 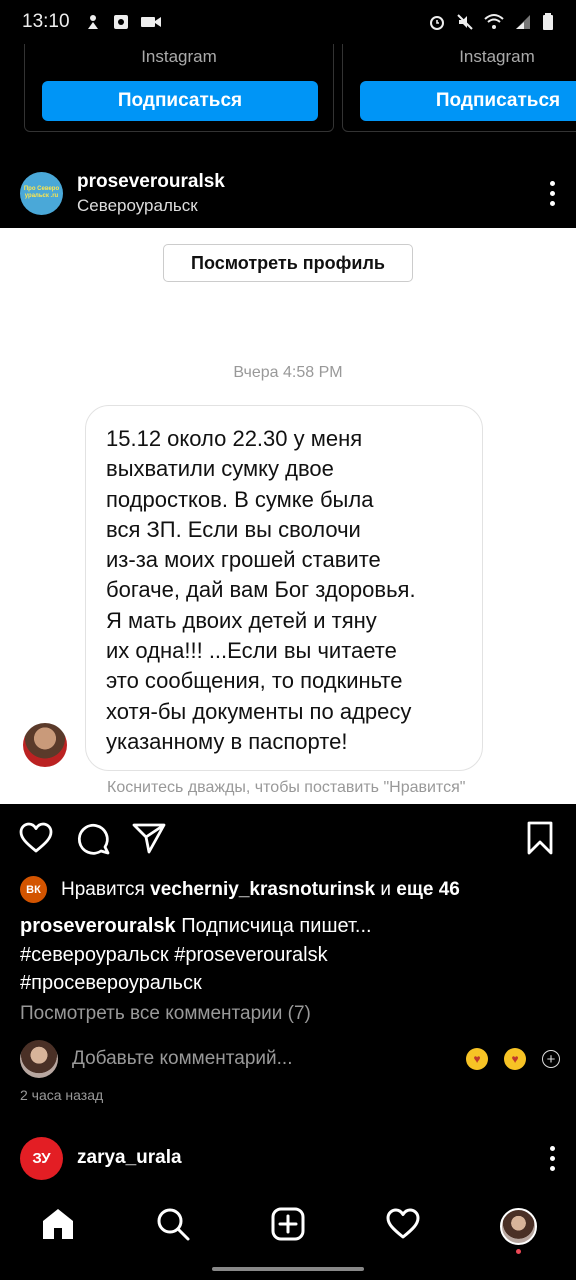 What do you see at coordinates (45, 745) in the screenshot?
I see `sender-avatar` at bounding box center [45, 745].